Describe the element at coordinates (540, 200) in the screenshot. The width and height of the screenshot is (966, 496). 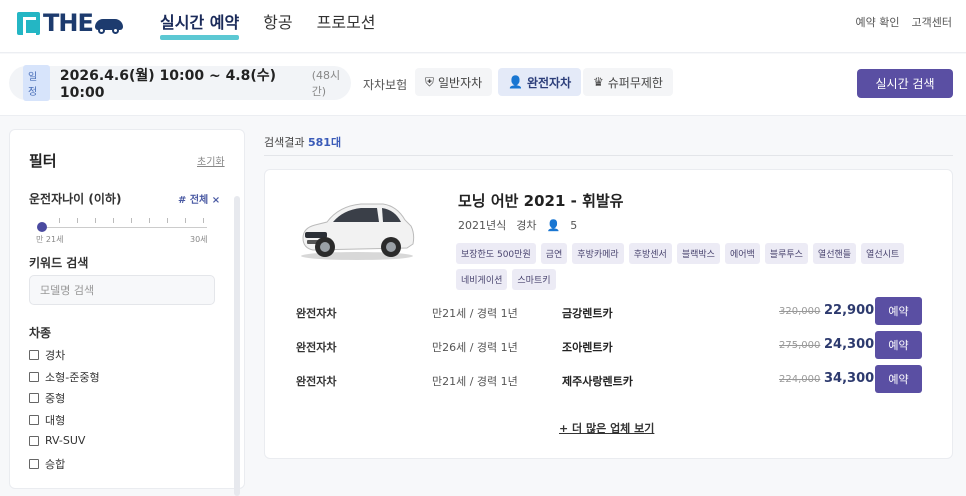
I see `car-model-name: 모닝 어반 2021 - 휘발유` at that location.